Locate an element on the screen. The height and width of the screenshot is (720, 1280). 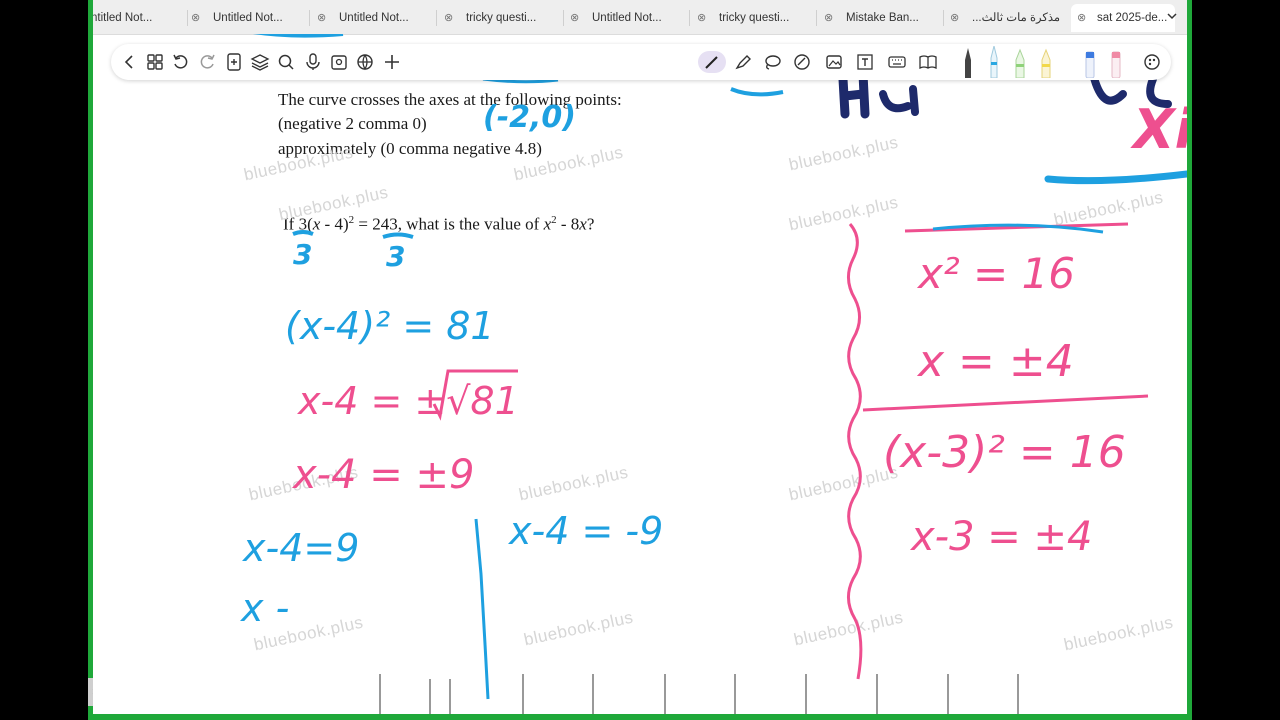
handwritten-step: (x-4)² = 81 is located at coordinates (390, 326).